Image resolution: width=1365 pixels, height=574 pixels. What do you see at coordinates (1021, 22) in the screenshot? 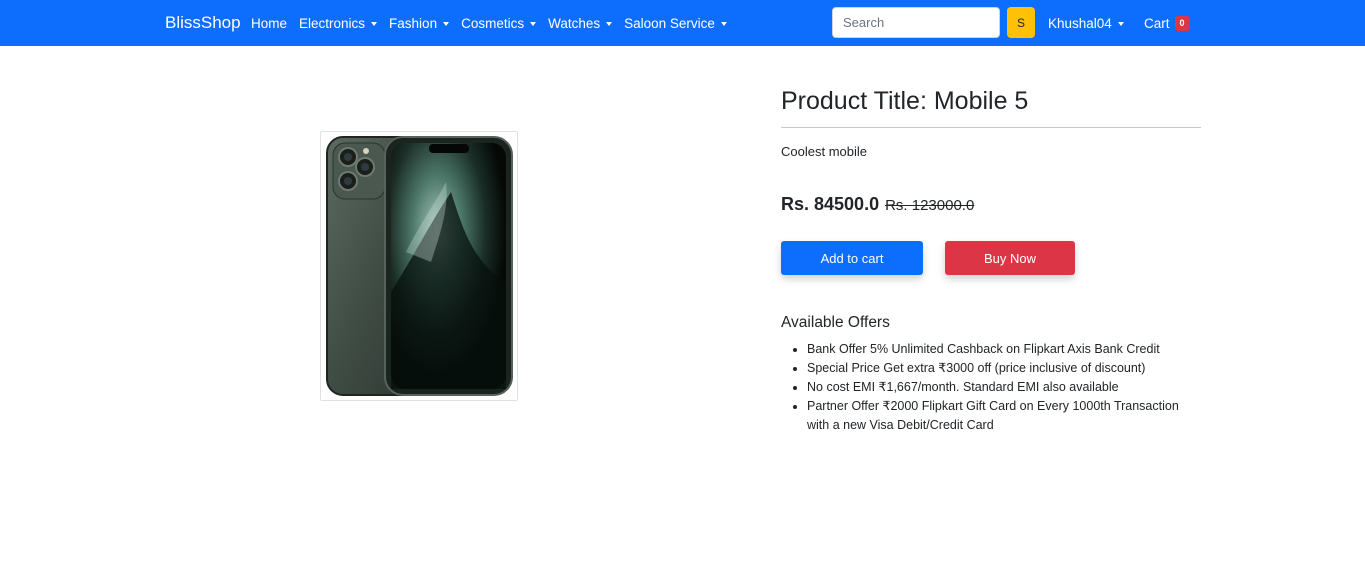
I see `search-button: S` at bounding box center [1021, 22].